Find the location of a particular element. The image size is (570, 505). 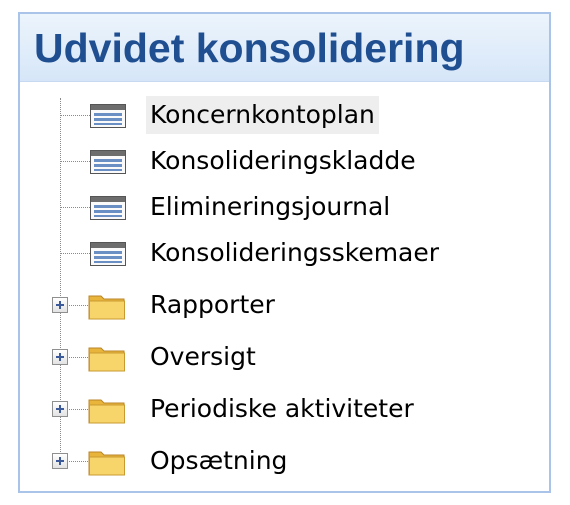

tree-item-label: Rapporter is located at coordinates (212, 305).